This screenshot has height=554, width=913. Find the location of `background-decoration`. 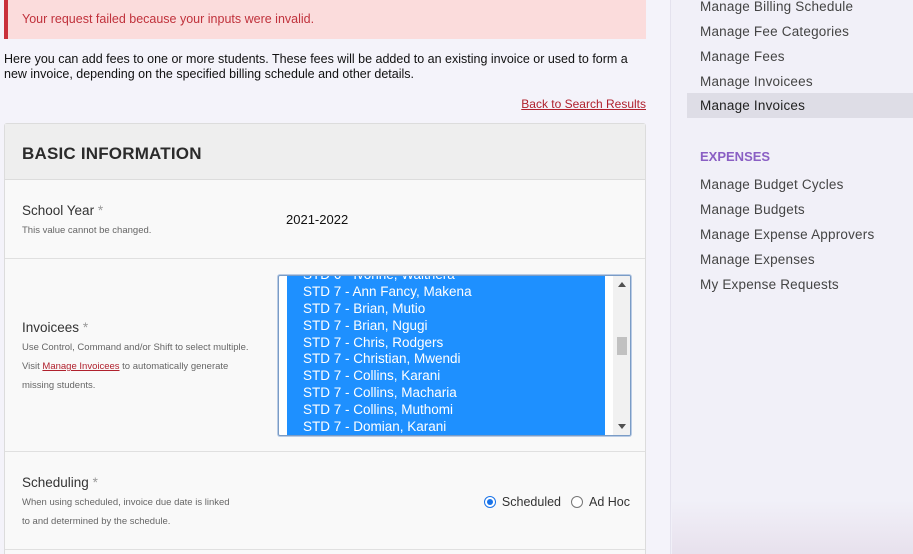

background-decoration is located at coordinates (792, 527).